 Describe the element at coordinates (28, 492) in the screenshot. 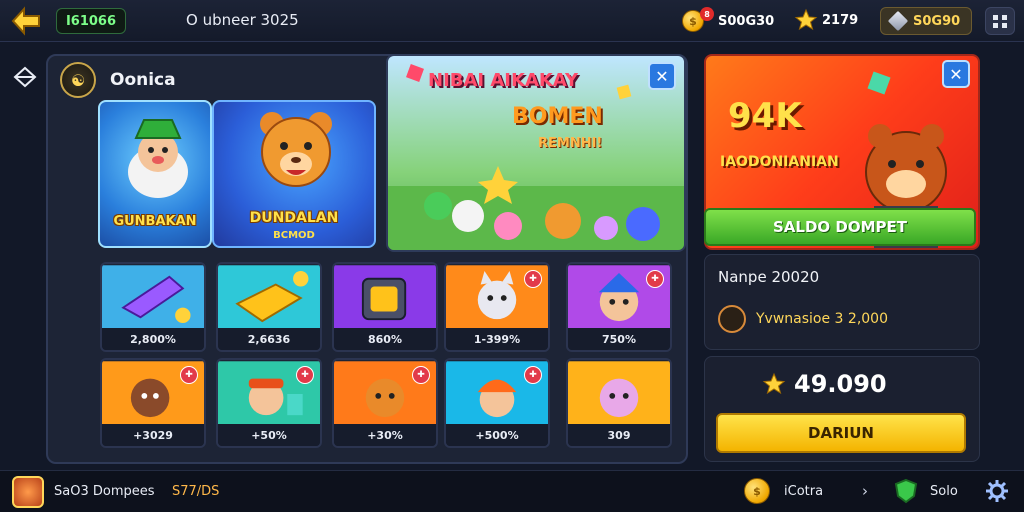

I see `avatar` at that location.